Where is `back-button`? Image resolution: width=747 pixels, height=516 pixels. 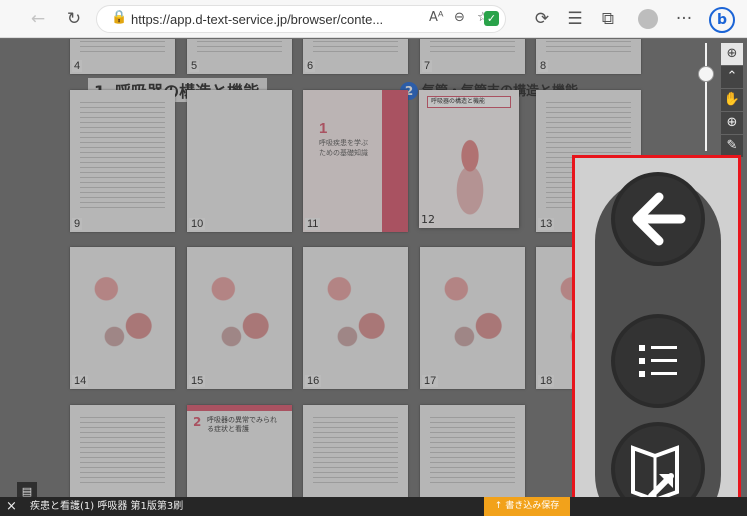 back-button is located at coordinates (658, 219).